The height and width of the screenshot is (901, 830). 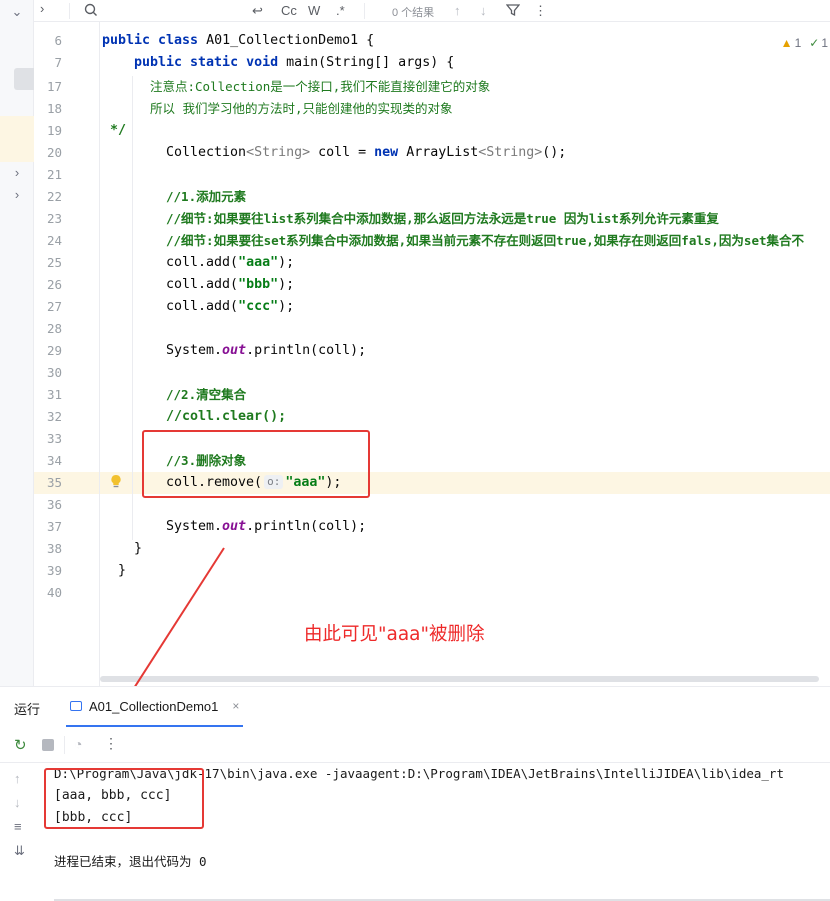 What do you see at coordinates (19, 851) in the screenshot?
I see `scroll-to-end-icon: ⇊` at bounding box center [19, 851].